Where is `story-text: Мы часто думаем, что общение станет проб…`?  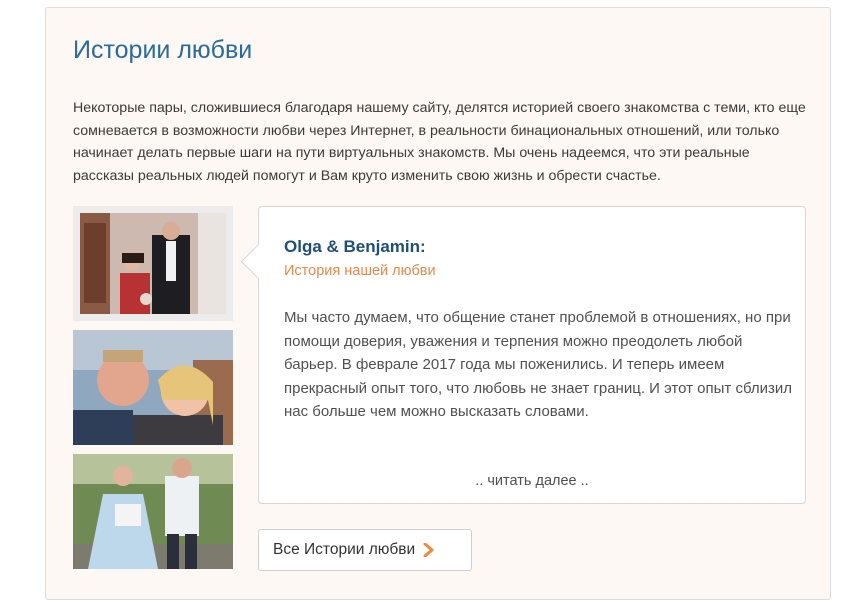 story-text: Мы часто думаем, что общение станет проб… is located at coordinates (538, 364).